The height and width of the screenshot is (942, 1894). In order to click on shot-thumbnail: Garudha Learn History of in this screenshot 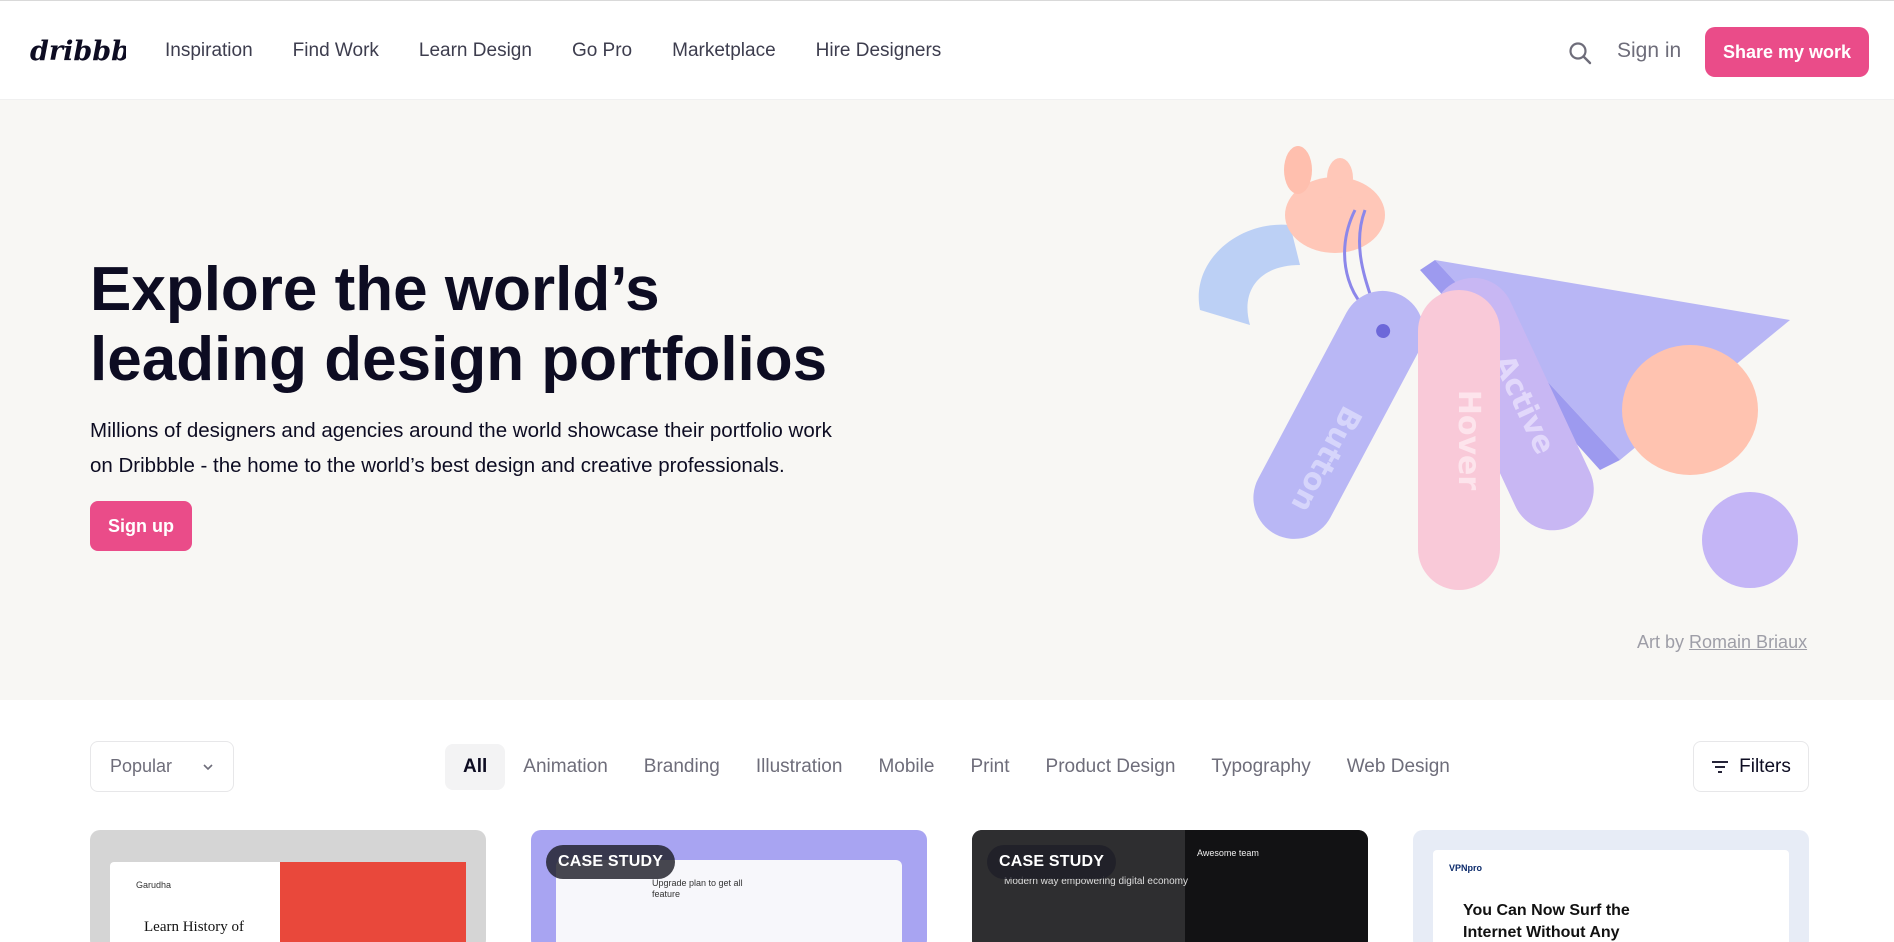, I will do `click(288, 902)`.